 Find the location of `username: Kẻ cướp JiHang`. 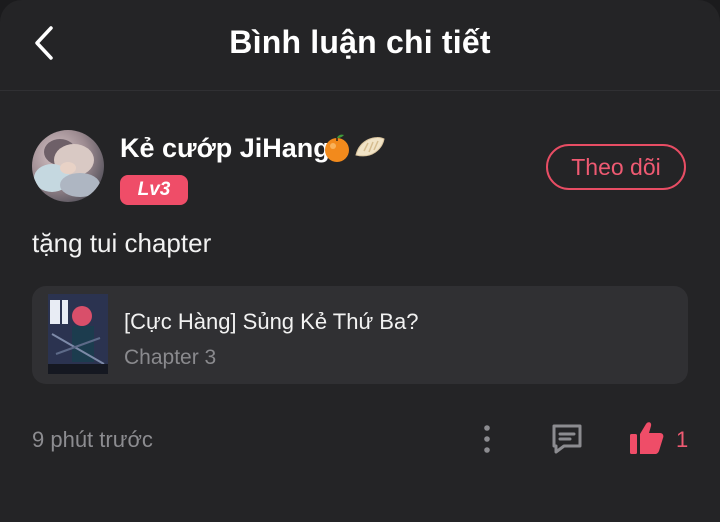

username: Kẻ cướp JiHang is located at coordinates (225, 148).